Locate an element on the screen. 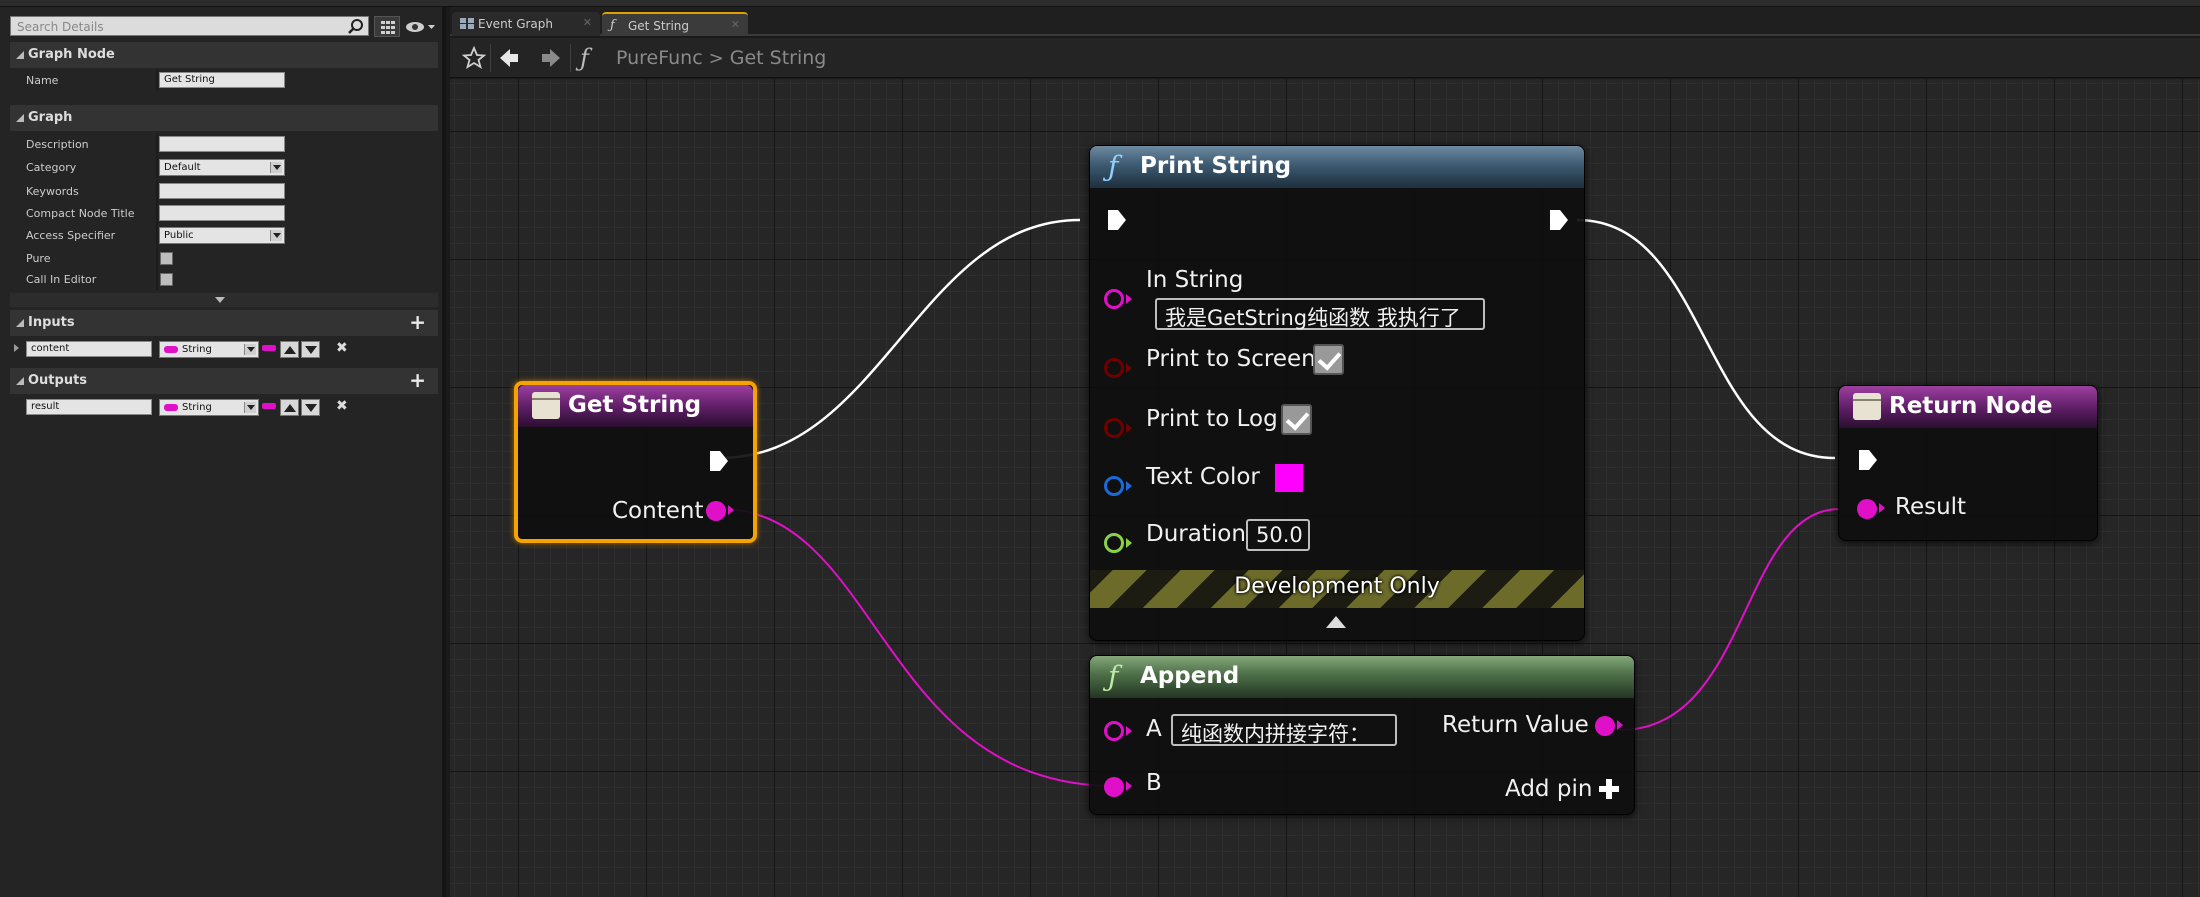 This screenshot has height=897, width=2200. add-input-button: + is located at coordinates (417, 322).